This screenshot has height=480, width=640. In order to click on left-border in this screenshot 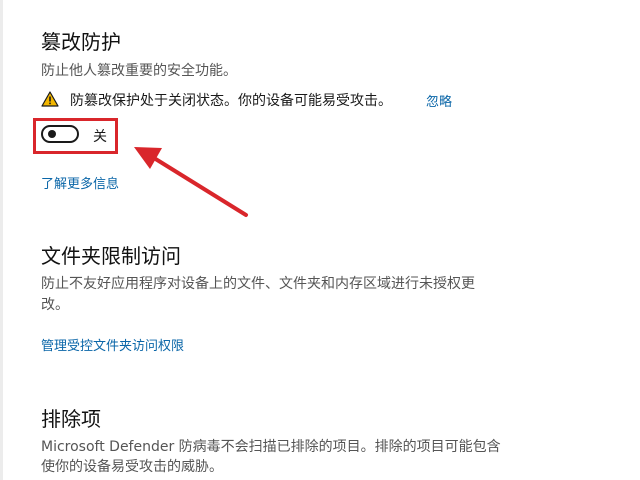, I will do `click(1, 240)`.